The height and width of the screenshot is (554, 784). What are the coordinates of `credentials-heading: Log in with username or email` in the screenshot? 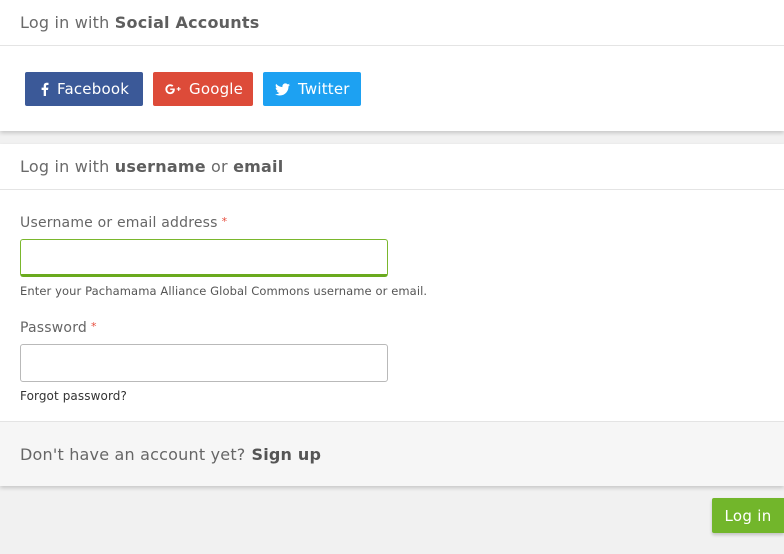 It's located at (392, 167).